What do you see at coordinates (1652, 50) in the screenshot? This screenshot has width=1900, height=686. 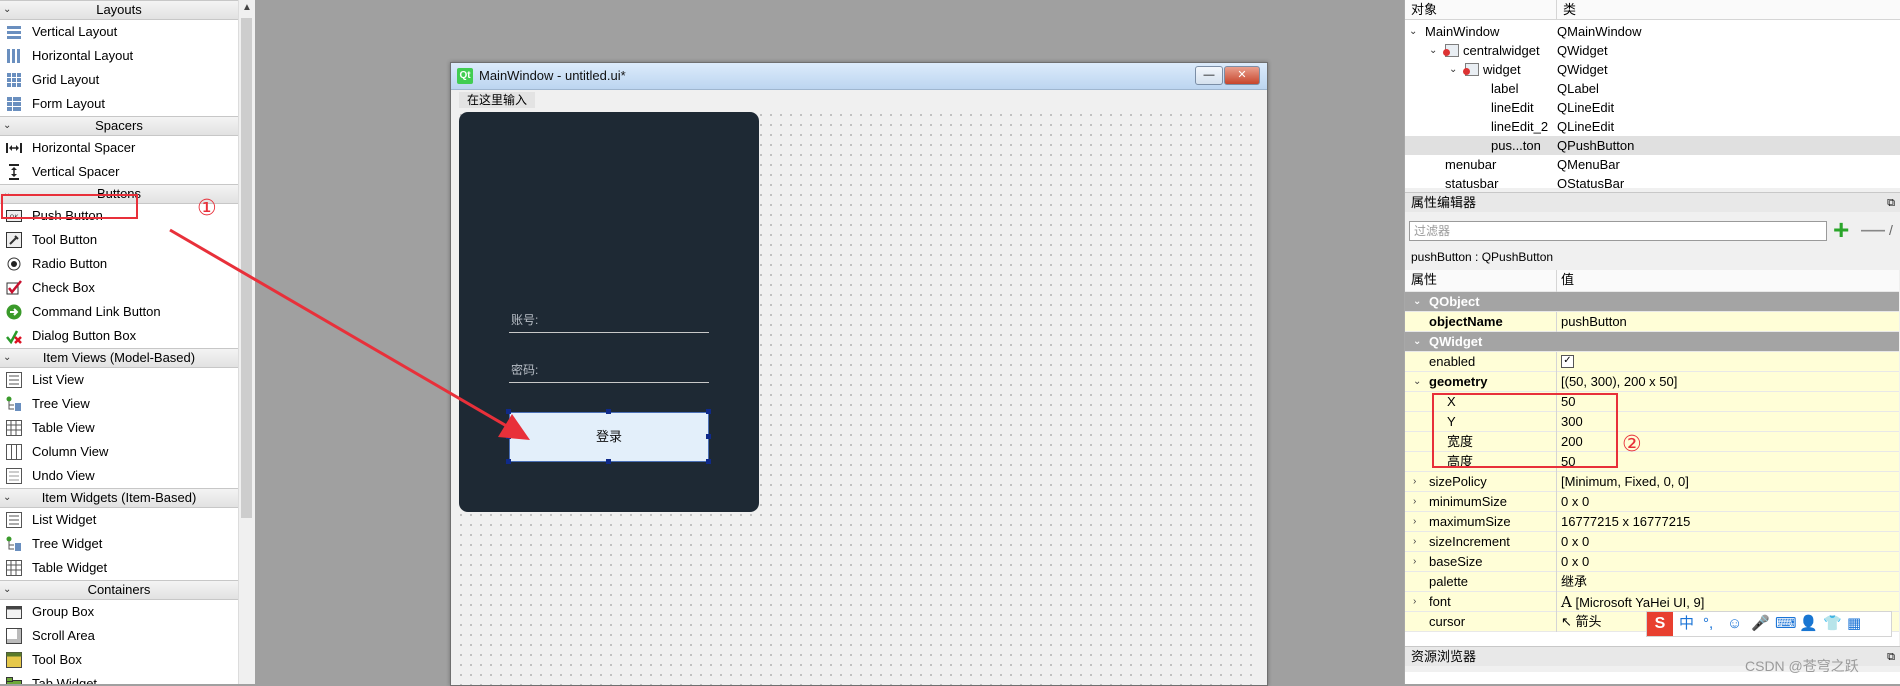 I see `tree-row: ⌄ centralwidget QWidget` at bounding box center [1652, 50].